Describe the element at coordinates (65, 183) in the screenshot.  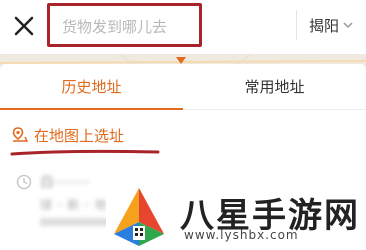
I see `history-item-name: 白········` at that location.